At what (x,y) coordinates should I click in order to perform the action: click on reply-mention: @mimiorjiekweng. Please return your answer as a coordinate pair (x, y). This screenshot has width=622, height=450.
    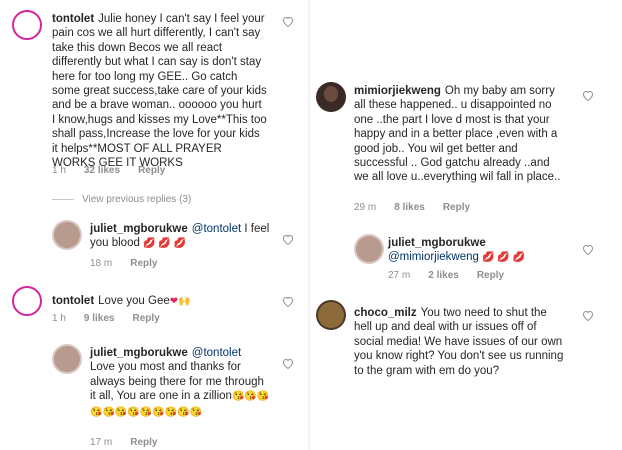
    Looking at the image, I should click on (433, 257).